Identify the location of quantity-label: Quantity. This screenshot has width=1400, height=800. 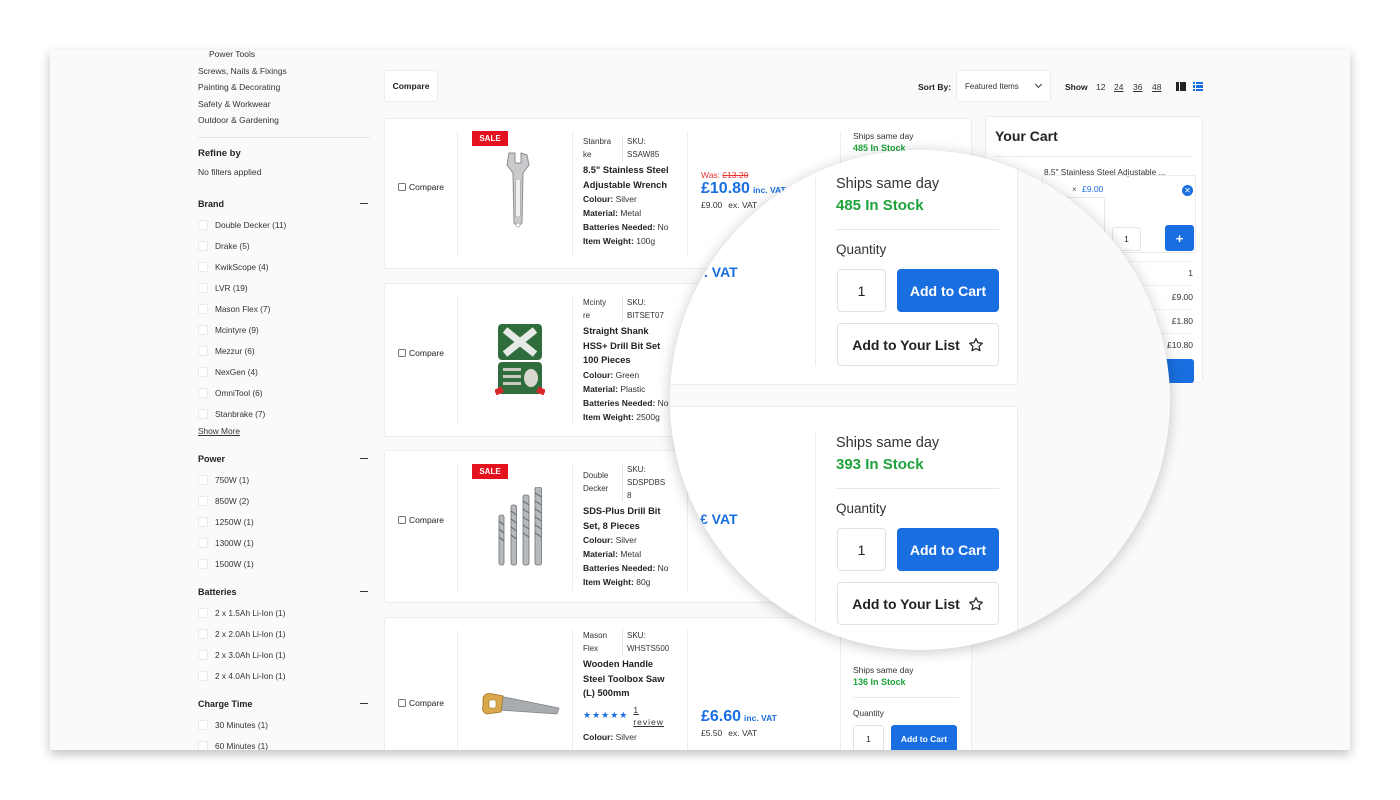
(868, 713).